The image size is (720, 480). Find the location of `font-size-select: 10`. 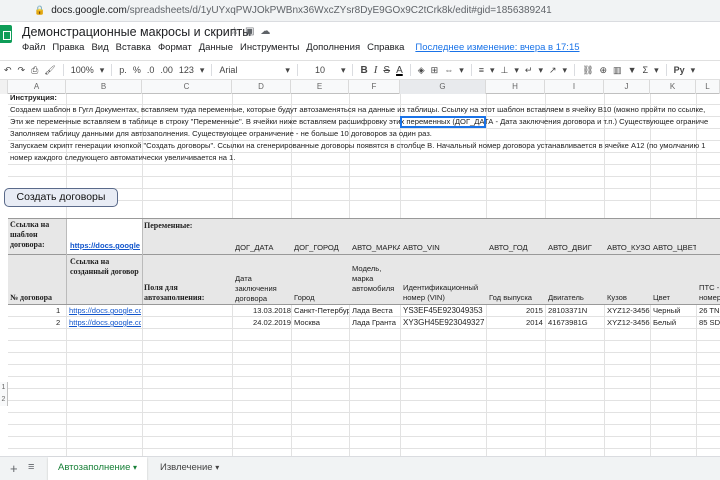

font-size-select: 10 is located at coordinates (320, 70).